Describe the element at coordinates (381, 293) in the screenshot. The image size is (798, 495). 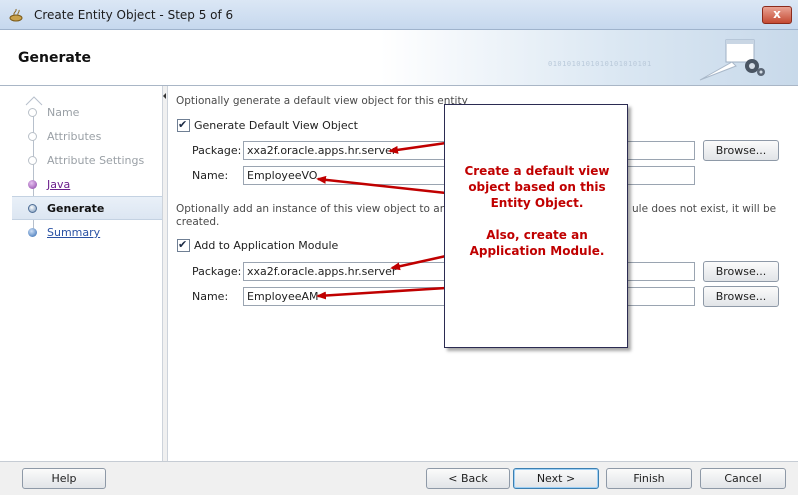
I see `arrow-to-am-name` at that location.